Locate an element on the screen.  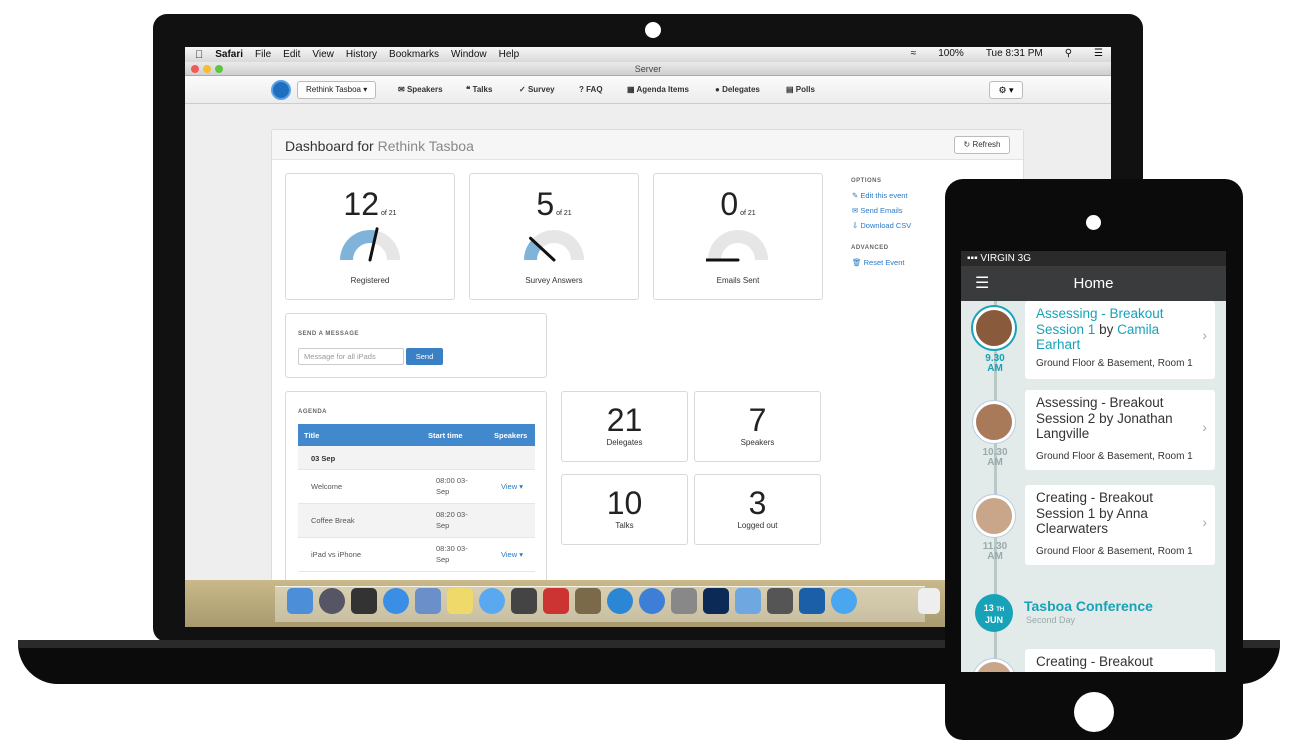
conference-subtitle: Second Day is located at coordinates (1051, 620).